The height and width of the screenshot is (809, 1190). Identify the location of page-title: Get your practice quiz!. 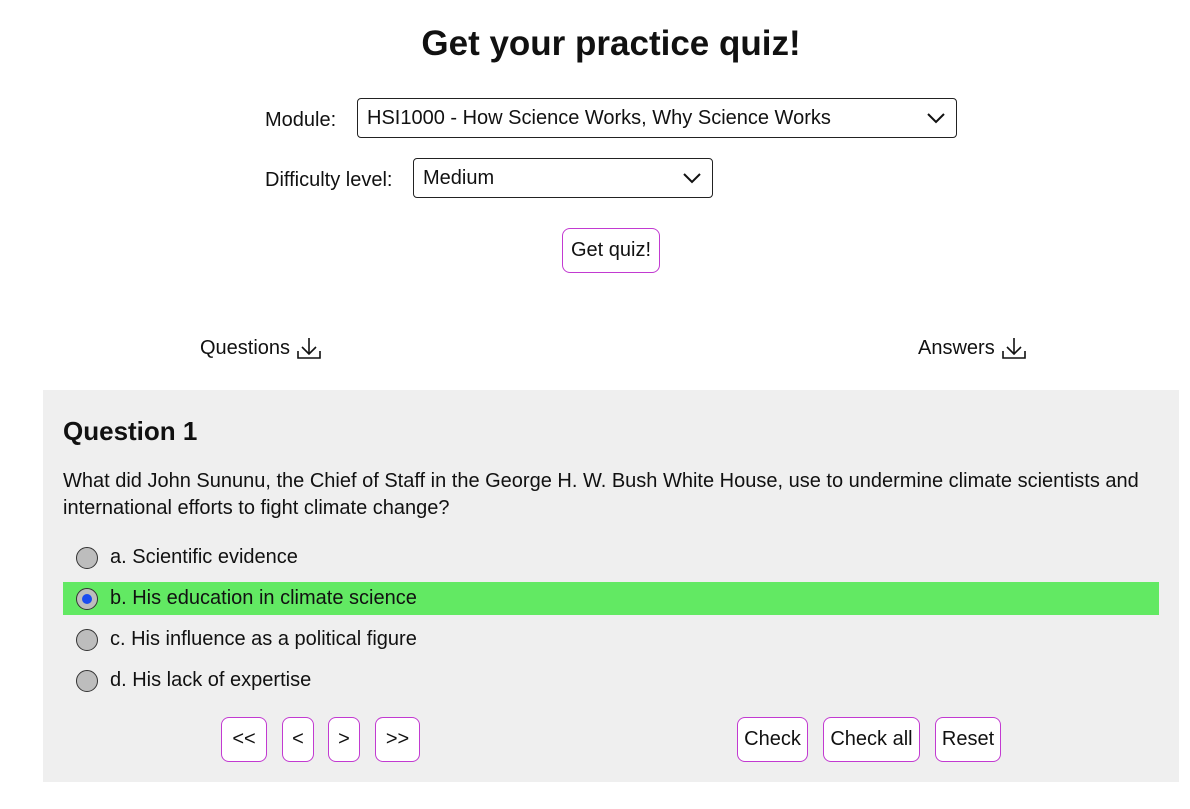
(611, 43).